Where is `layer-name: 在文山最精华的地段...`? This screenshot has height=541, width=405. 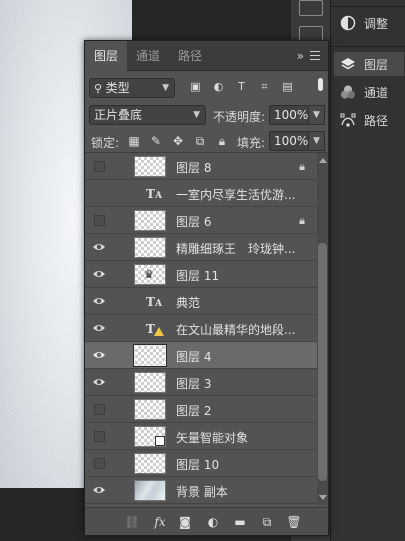
layer-name: 在文山最精华的地段... is located at coordinates (235, 329).